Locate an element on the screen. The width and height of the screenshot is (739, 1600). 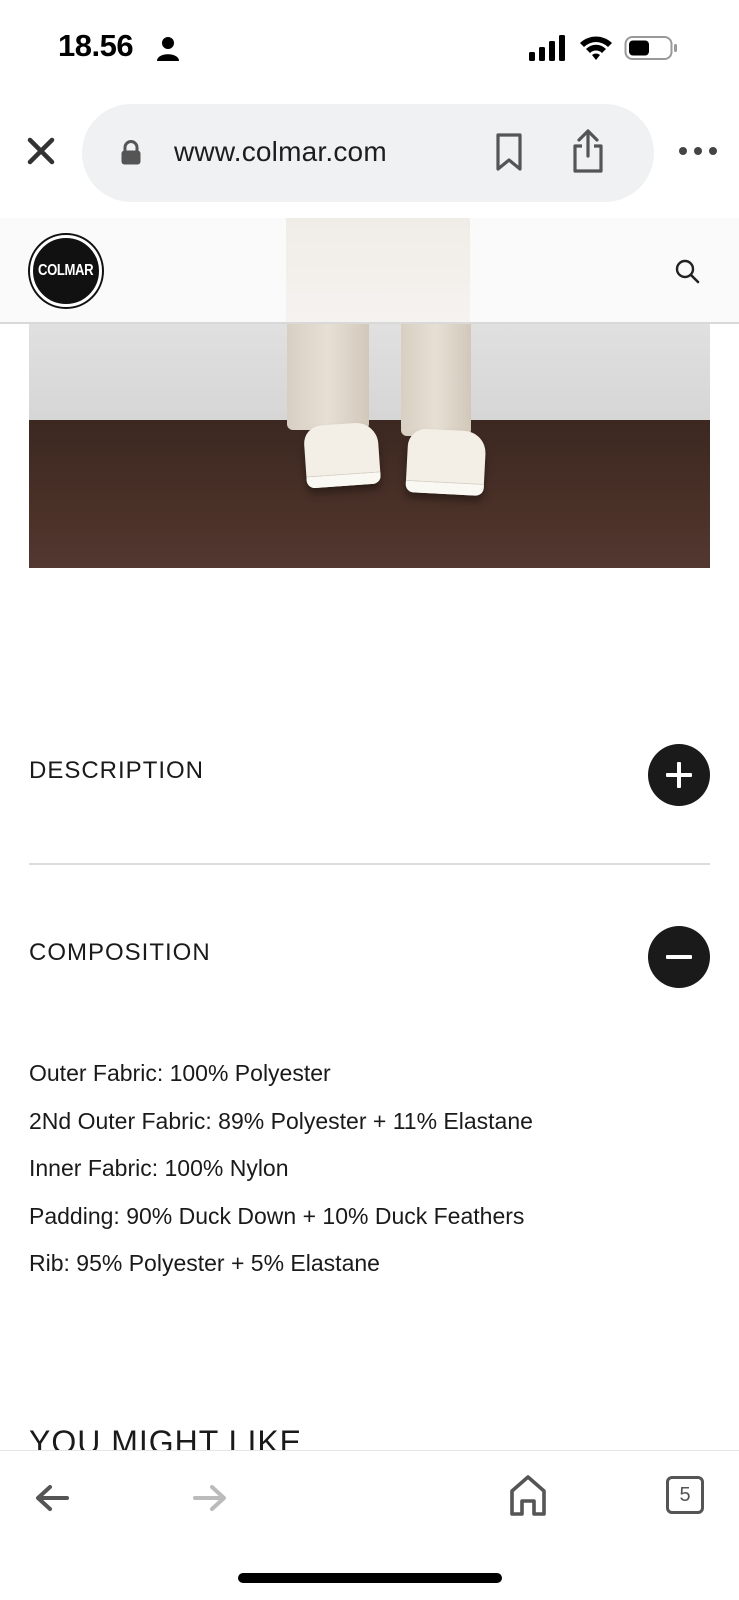
collapse-composition-button is located at coordinates (679, 957).